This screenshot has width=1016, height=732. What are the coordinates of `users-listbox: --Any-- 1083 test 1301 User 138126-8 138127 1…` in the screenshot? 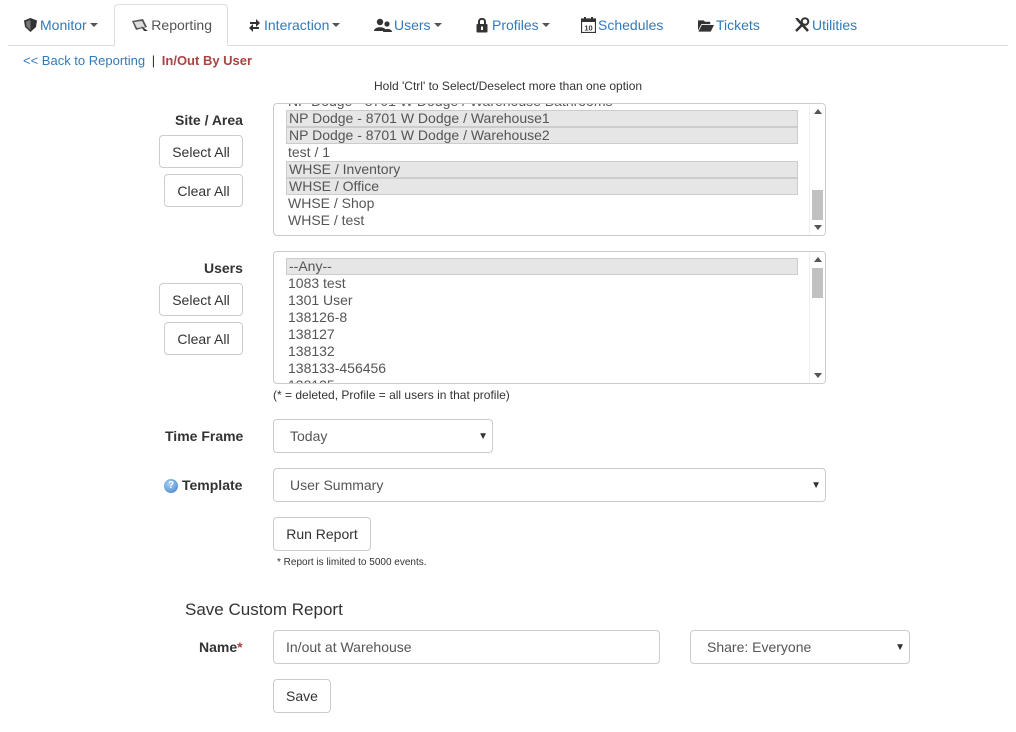 It's located at (549, 317).